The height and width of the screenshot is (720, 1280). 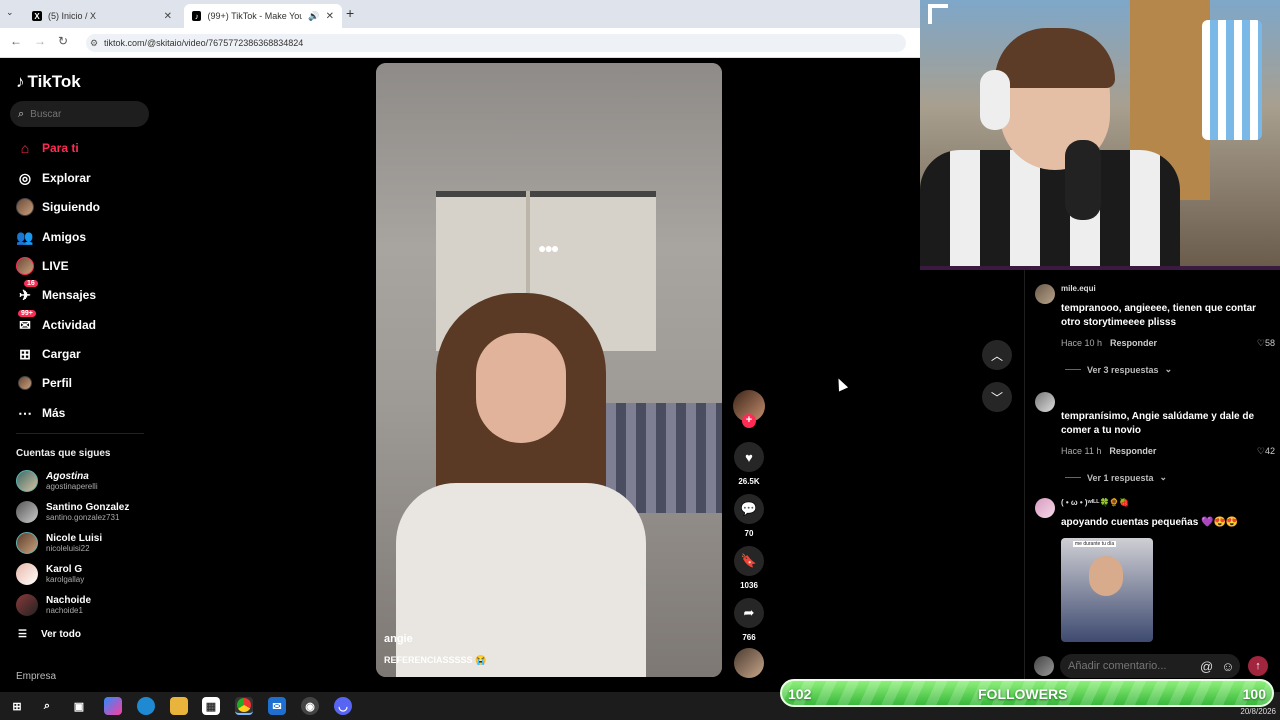 What do you see at coordinates (113, 706) in the screenshot?
I see `copilot-icon` at bounding box center [113, 706].